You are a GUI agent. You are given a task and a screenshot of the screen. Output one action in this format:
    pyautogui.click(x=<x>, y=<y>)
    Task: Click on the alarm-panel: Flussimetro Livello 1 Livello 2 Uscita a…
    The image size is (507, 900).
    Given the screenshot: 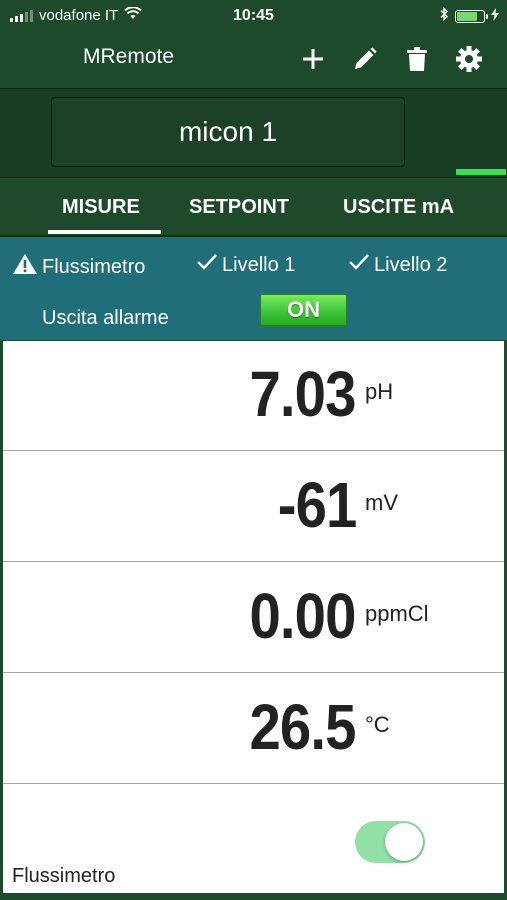 What is the action you would take?
    pyautogui.click(x=253, y=288)
    